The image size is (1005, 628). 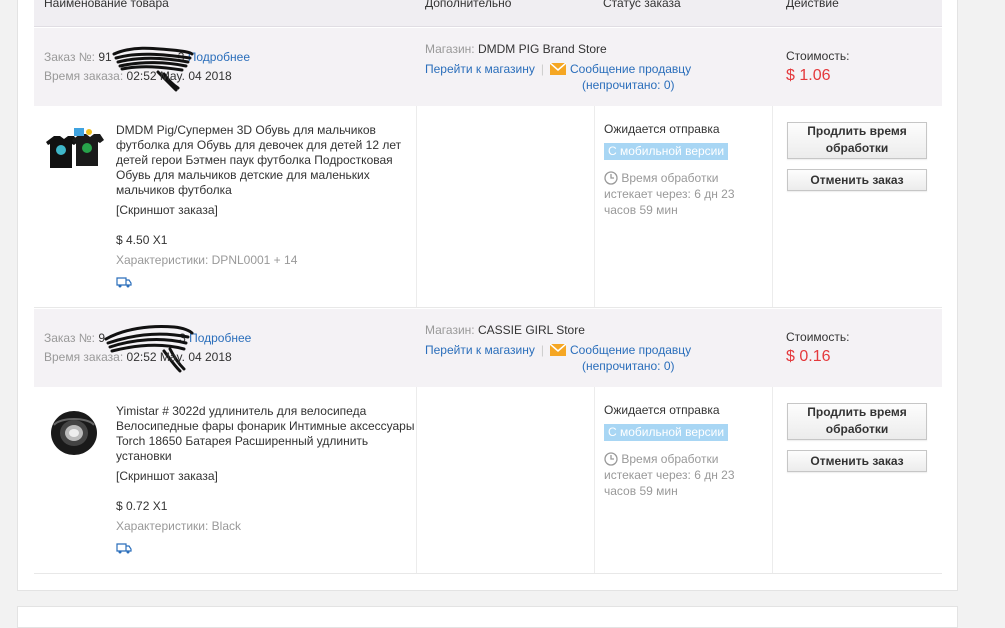 I want to click on price-qty: $ 0.72 X1, so click(x=142, y=506).